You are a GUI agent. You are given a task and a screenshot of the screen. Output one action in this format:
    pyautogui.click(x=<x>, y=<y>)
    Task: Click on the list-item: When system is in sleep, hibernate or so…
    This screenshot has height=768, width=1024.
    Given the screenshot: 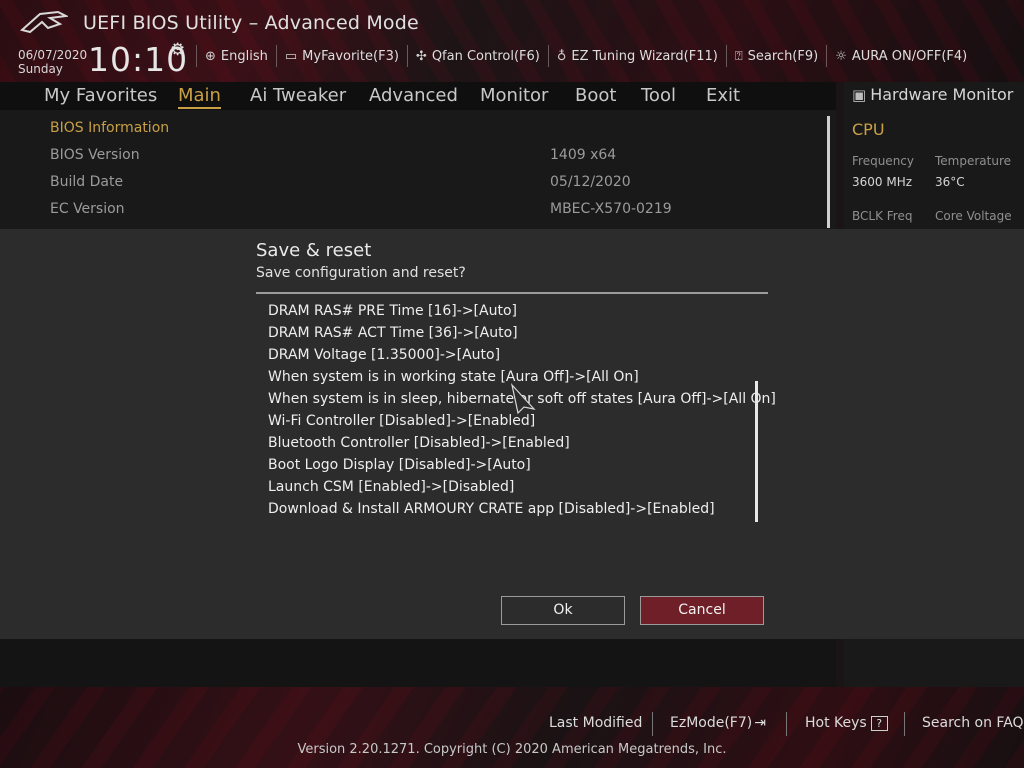 What is the action you would take?
    pyautogui.click(x=522, y=399)
    